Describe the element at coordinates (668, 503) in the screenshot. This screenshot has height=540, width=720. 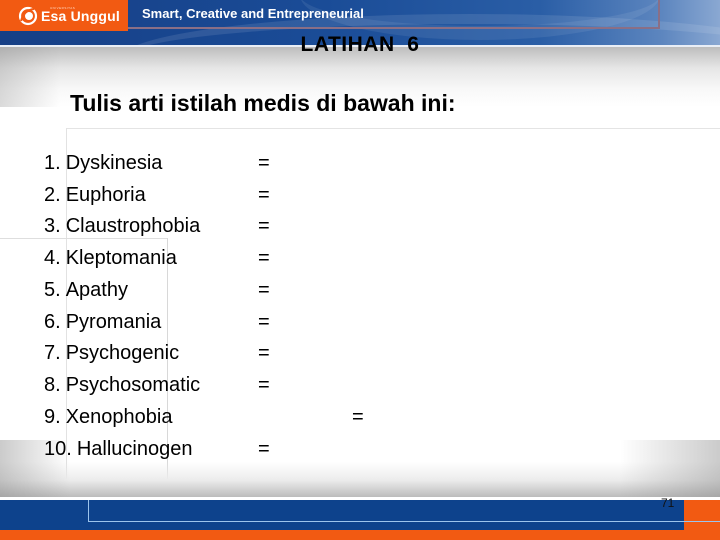
I see `page-number: 71` at that location.